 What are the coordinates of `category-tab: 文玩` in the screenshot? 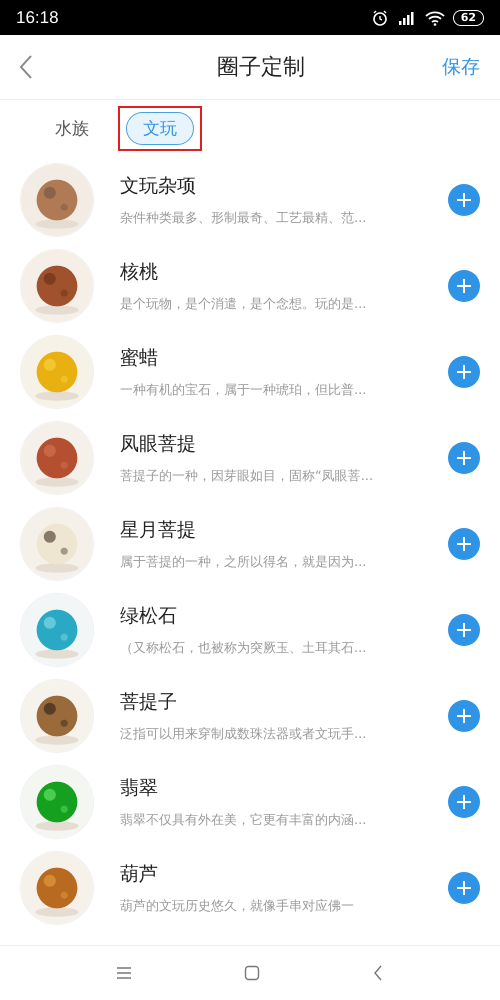 It's located at (160, 128).